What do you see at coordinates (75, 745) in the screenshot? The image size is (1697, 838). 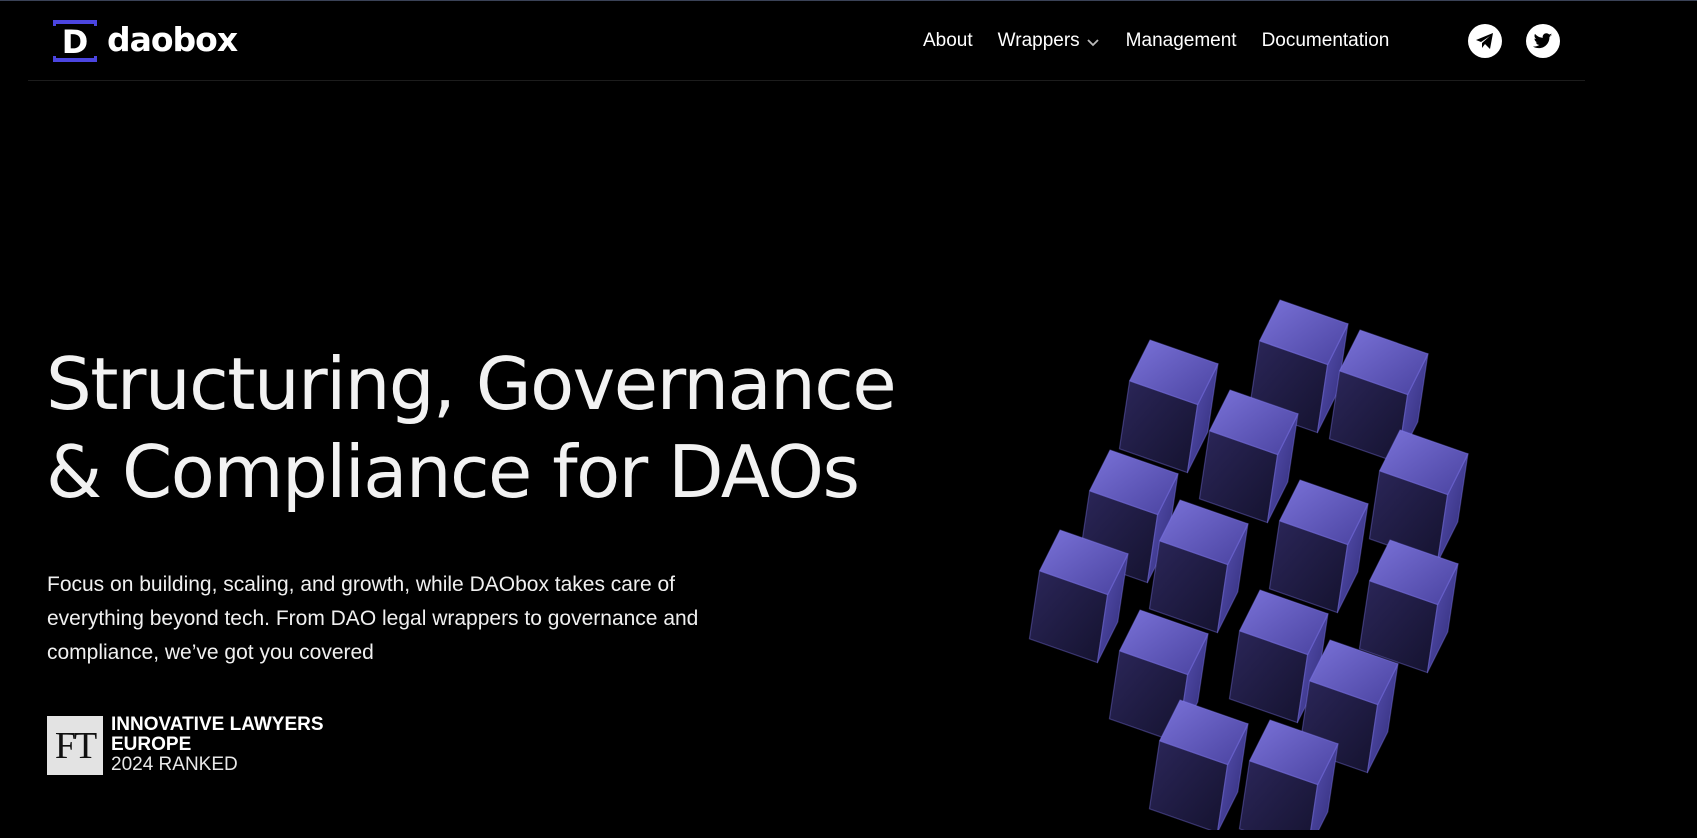 I see `ft-logo: FT` at bounding box center [75, 745].